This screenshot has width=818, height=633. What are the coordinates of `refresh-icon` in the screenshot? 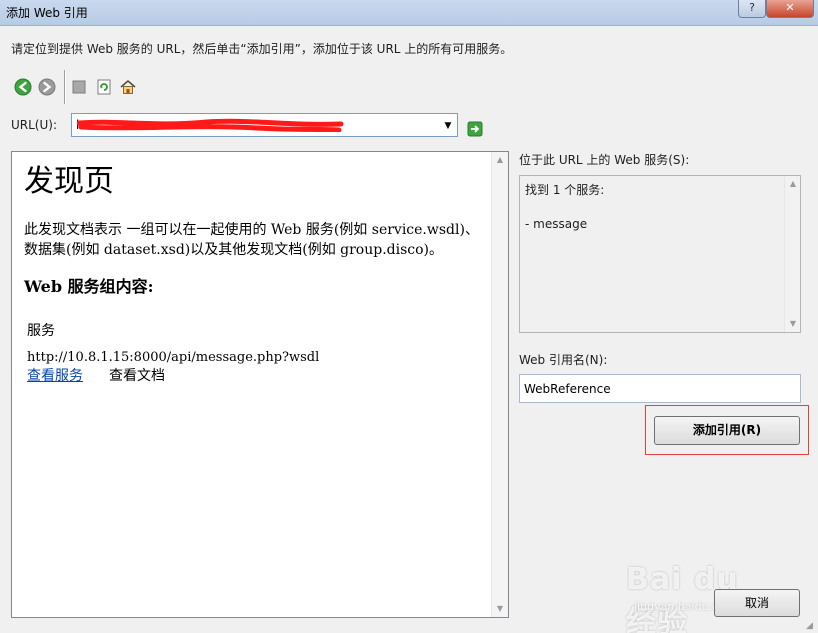 It's located at (104, 87).